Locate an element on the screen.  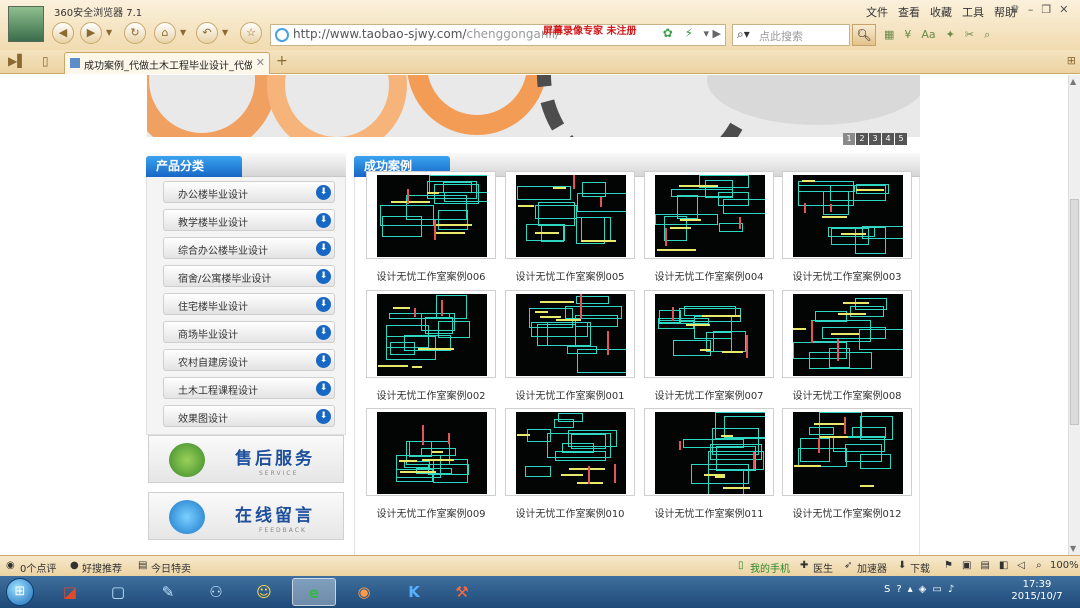
my-phone-link: 我的手机 is located at coordinates (770, 567).